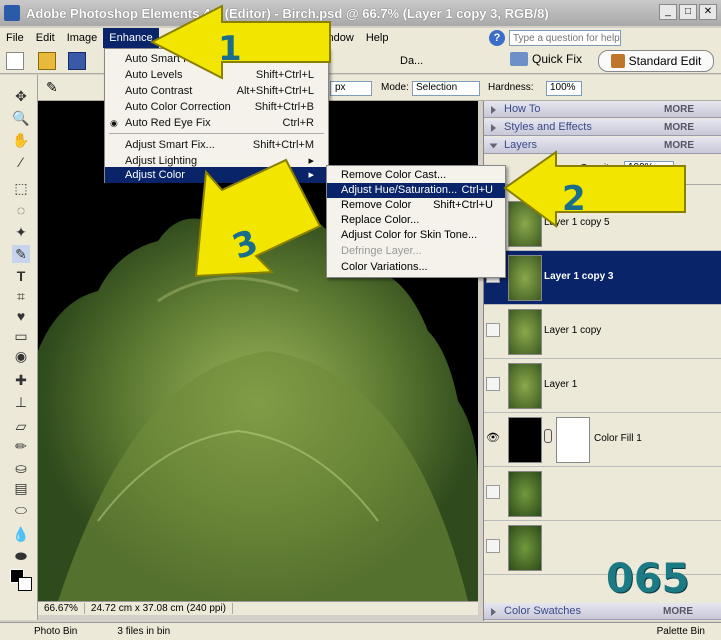  What do you see at coordinates (594, 189) in the screenshot?
I see `callout-arrow-2: 2` at bounding box center [594, 189].